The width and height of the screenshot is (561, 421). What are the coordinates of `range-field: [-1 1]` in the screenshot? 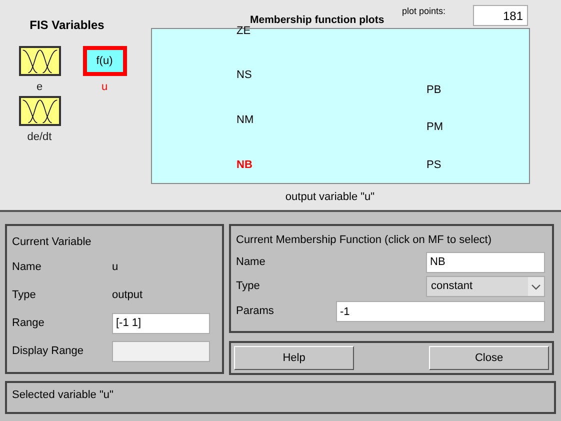 It's located at (161, 323).